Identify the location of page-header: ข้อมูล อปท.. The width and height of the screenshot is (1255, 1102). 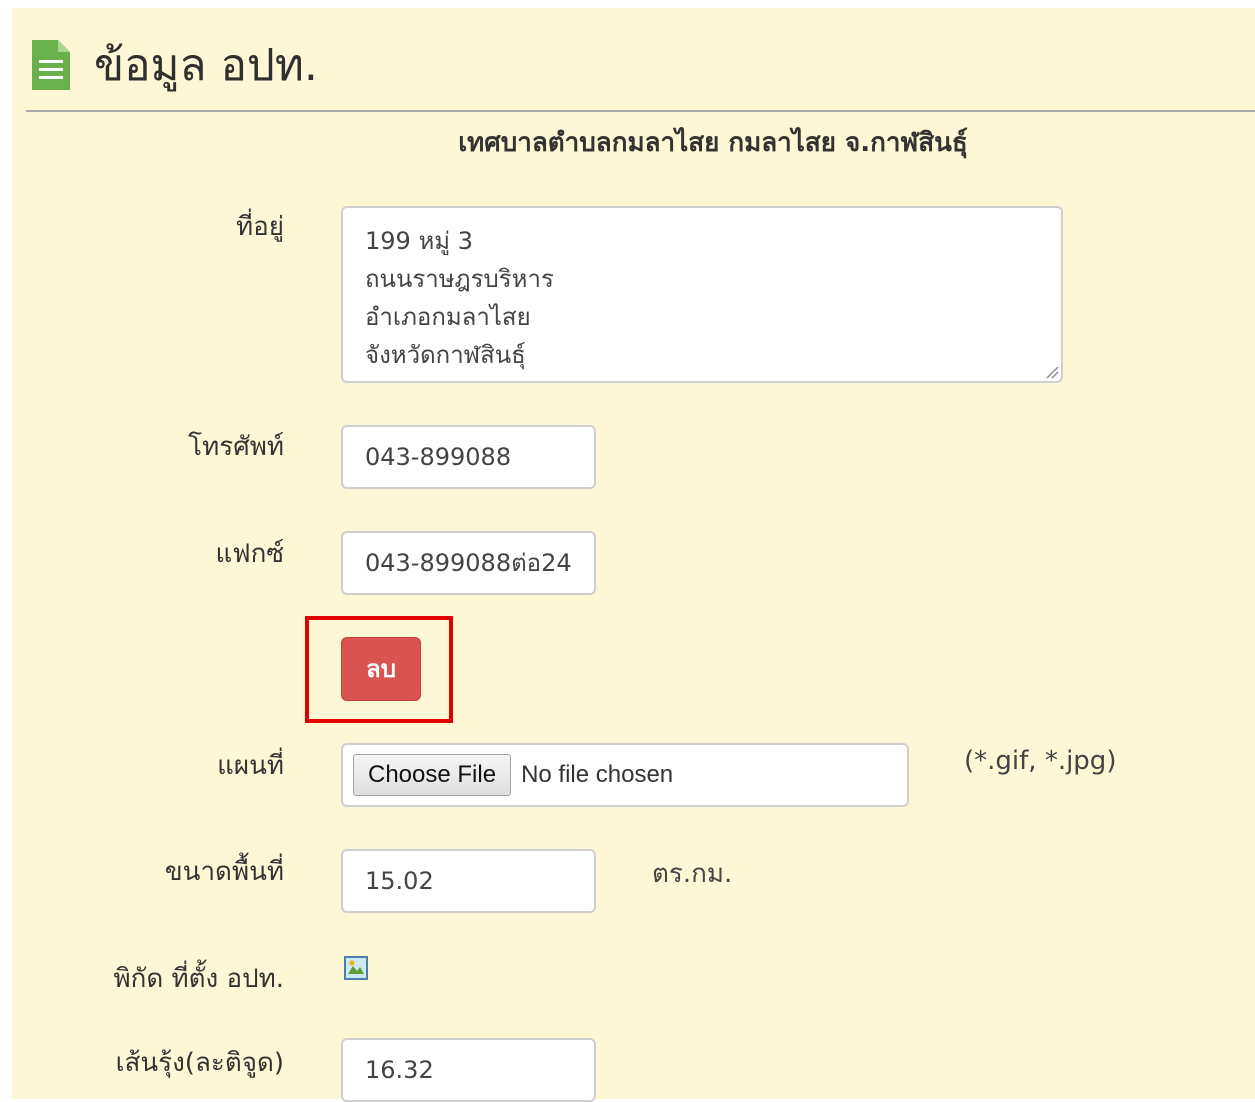
(640, 71).